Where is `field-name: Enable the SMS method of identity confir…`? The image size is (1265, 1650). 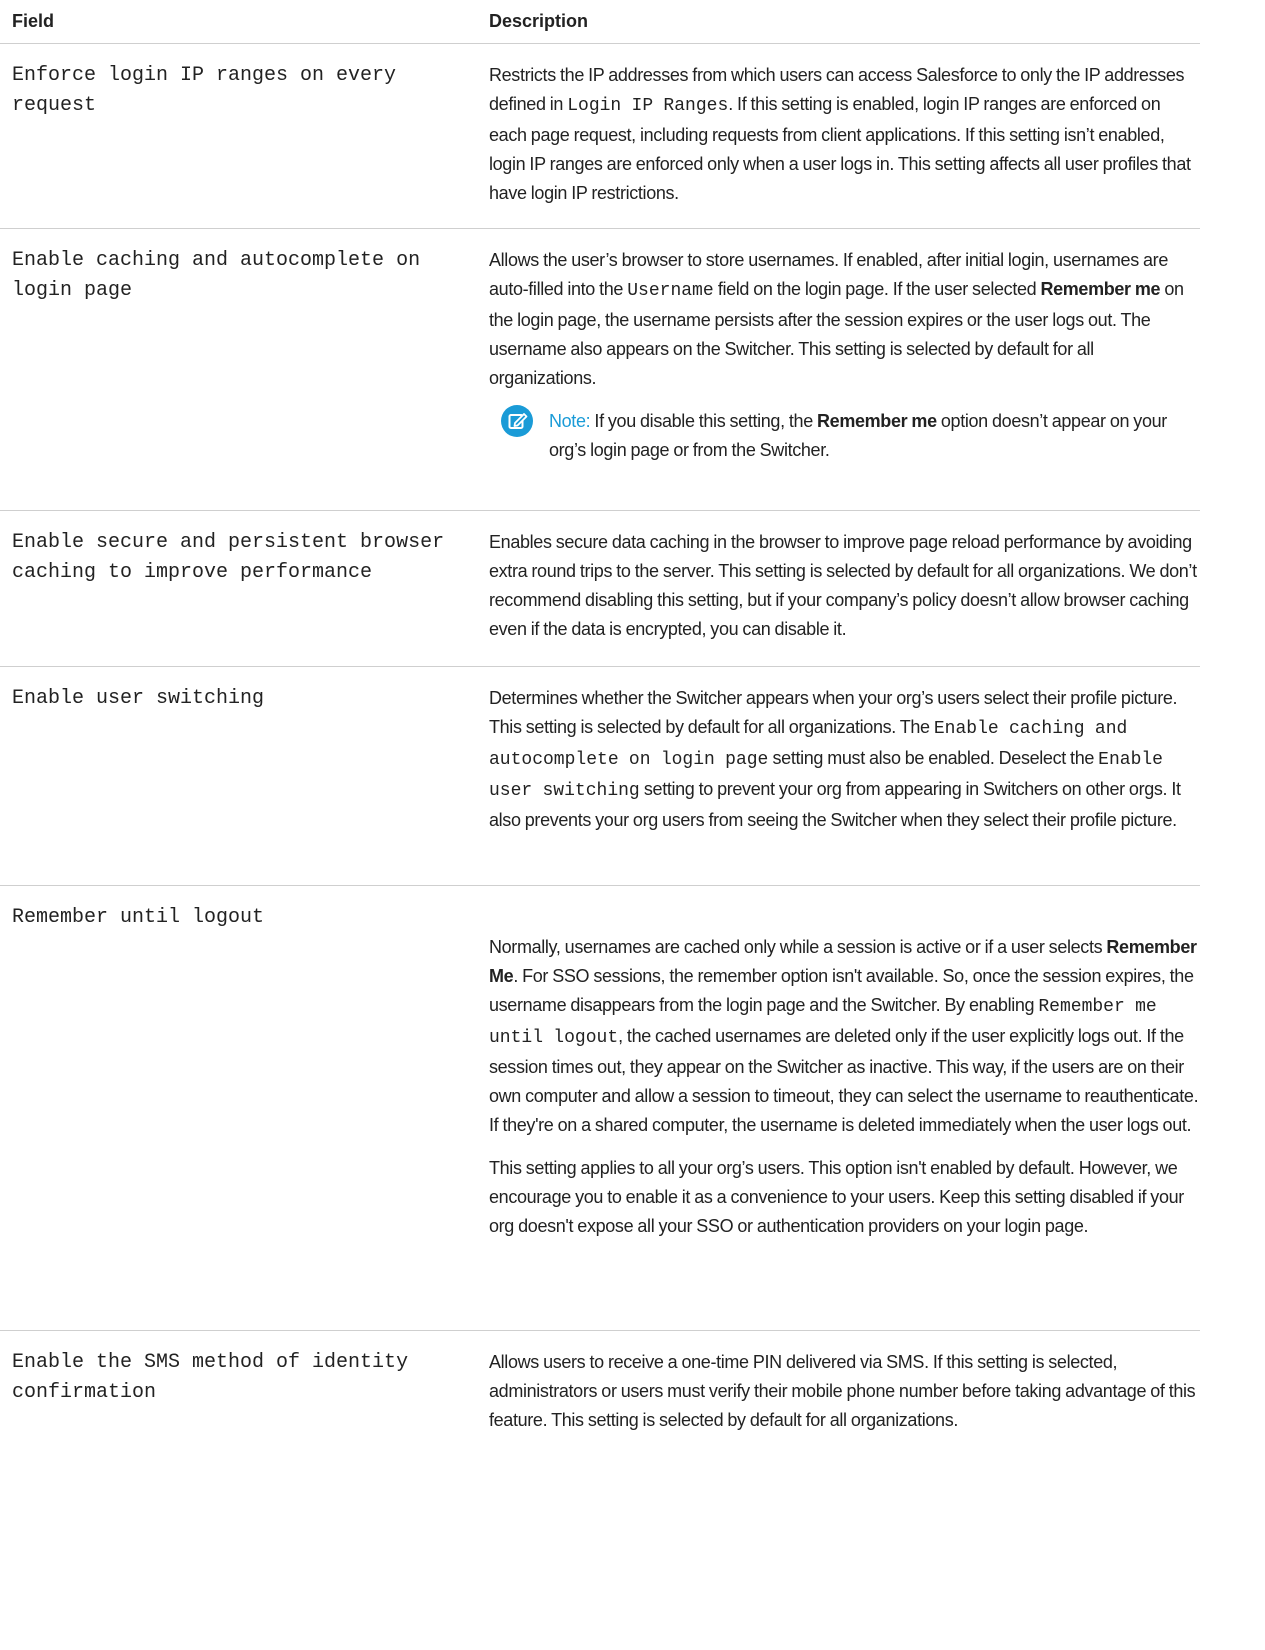 field-name: Enable the SMS method of identity confir… is located at coordinates (210, 1377).